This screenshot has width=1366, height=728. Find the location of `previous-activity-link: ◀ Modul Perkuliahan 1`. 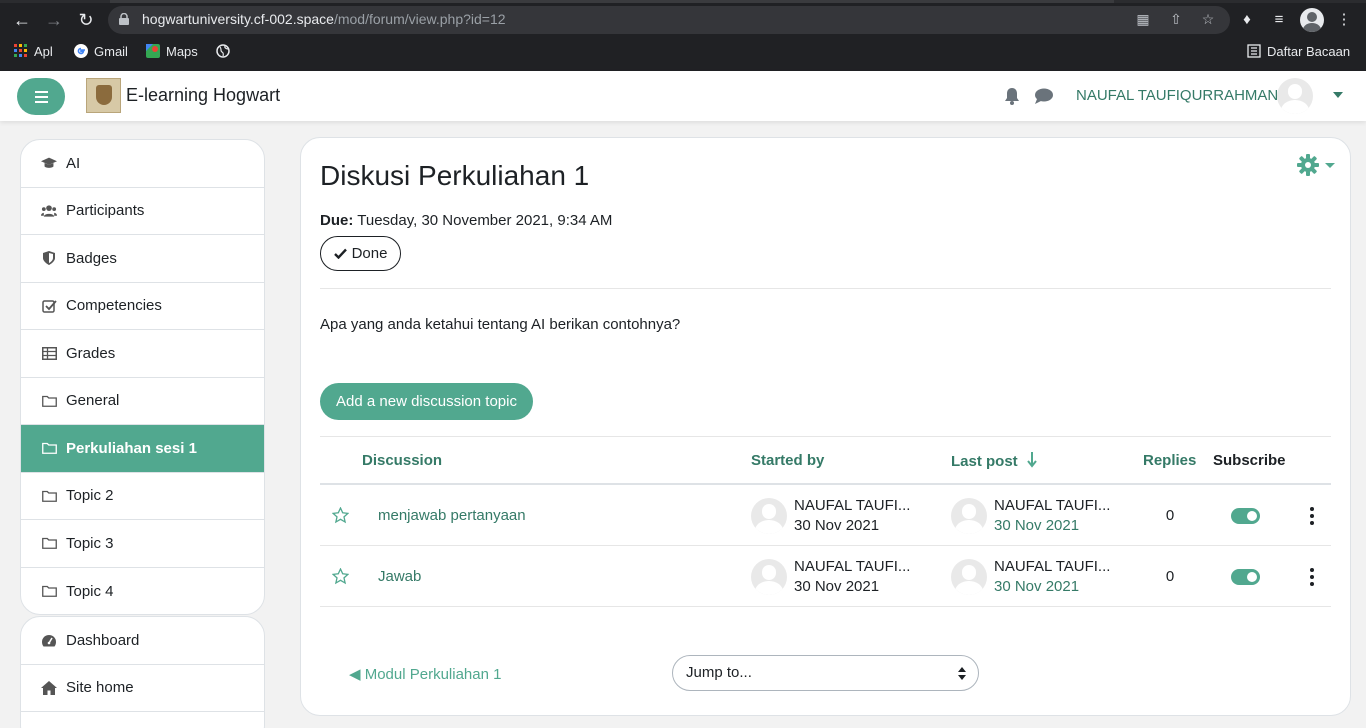

previous-activity-link: ◀ Modul Perkuliahan 1 is located at coordinates (425, 674).